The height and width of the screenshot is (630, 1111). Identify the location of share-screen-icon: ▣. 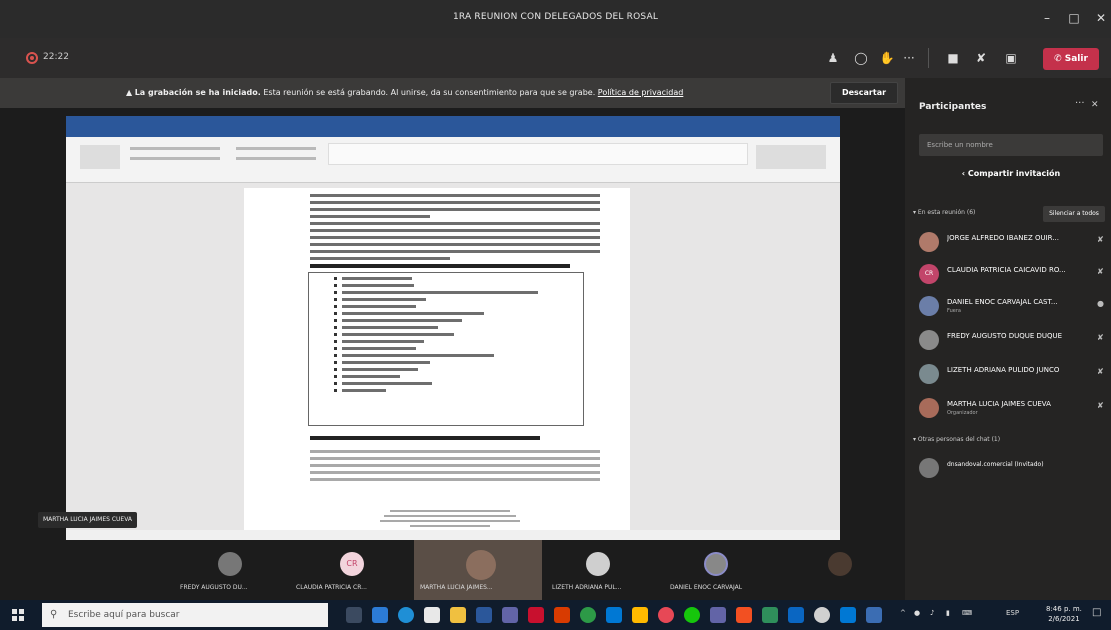
(1011, 58).